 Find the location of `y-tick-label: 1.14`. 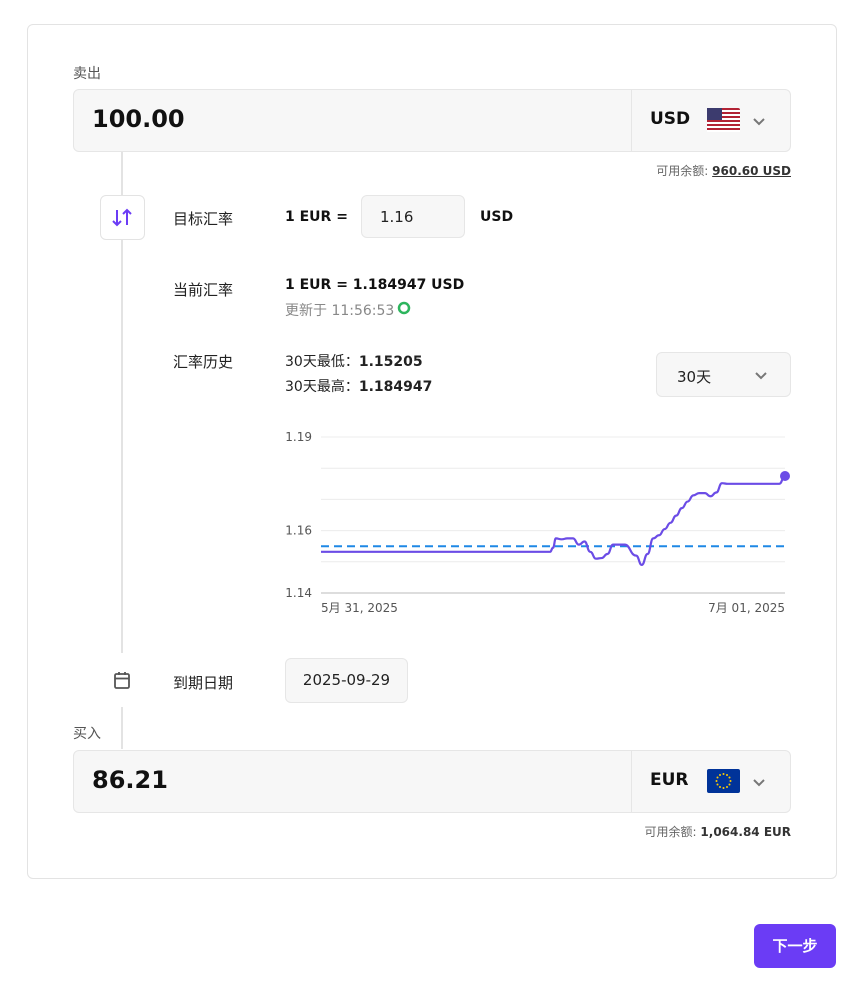

y-tick-label: 1.14 is located at coordinates (298, 593).